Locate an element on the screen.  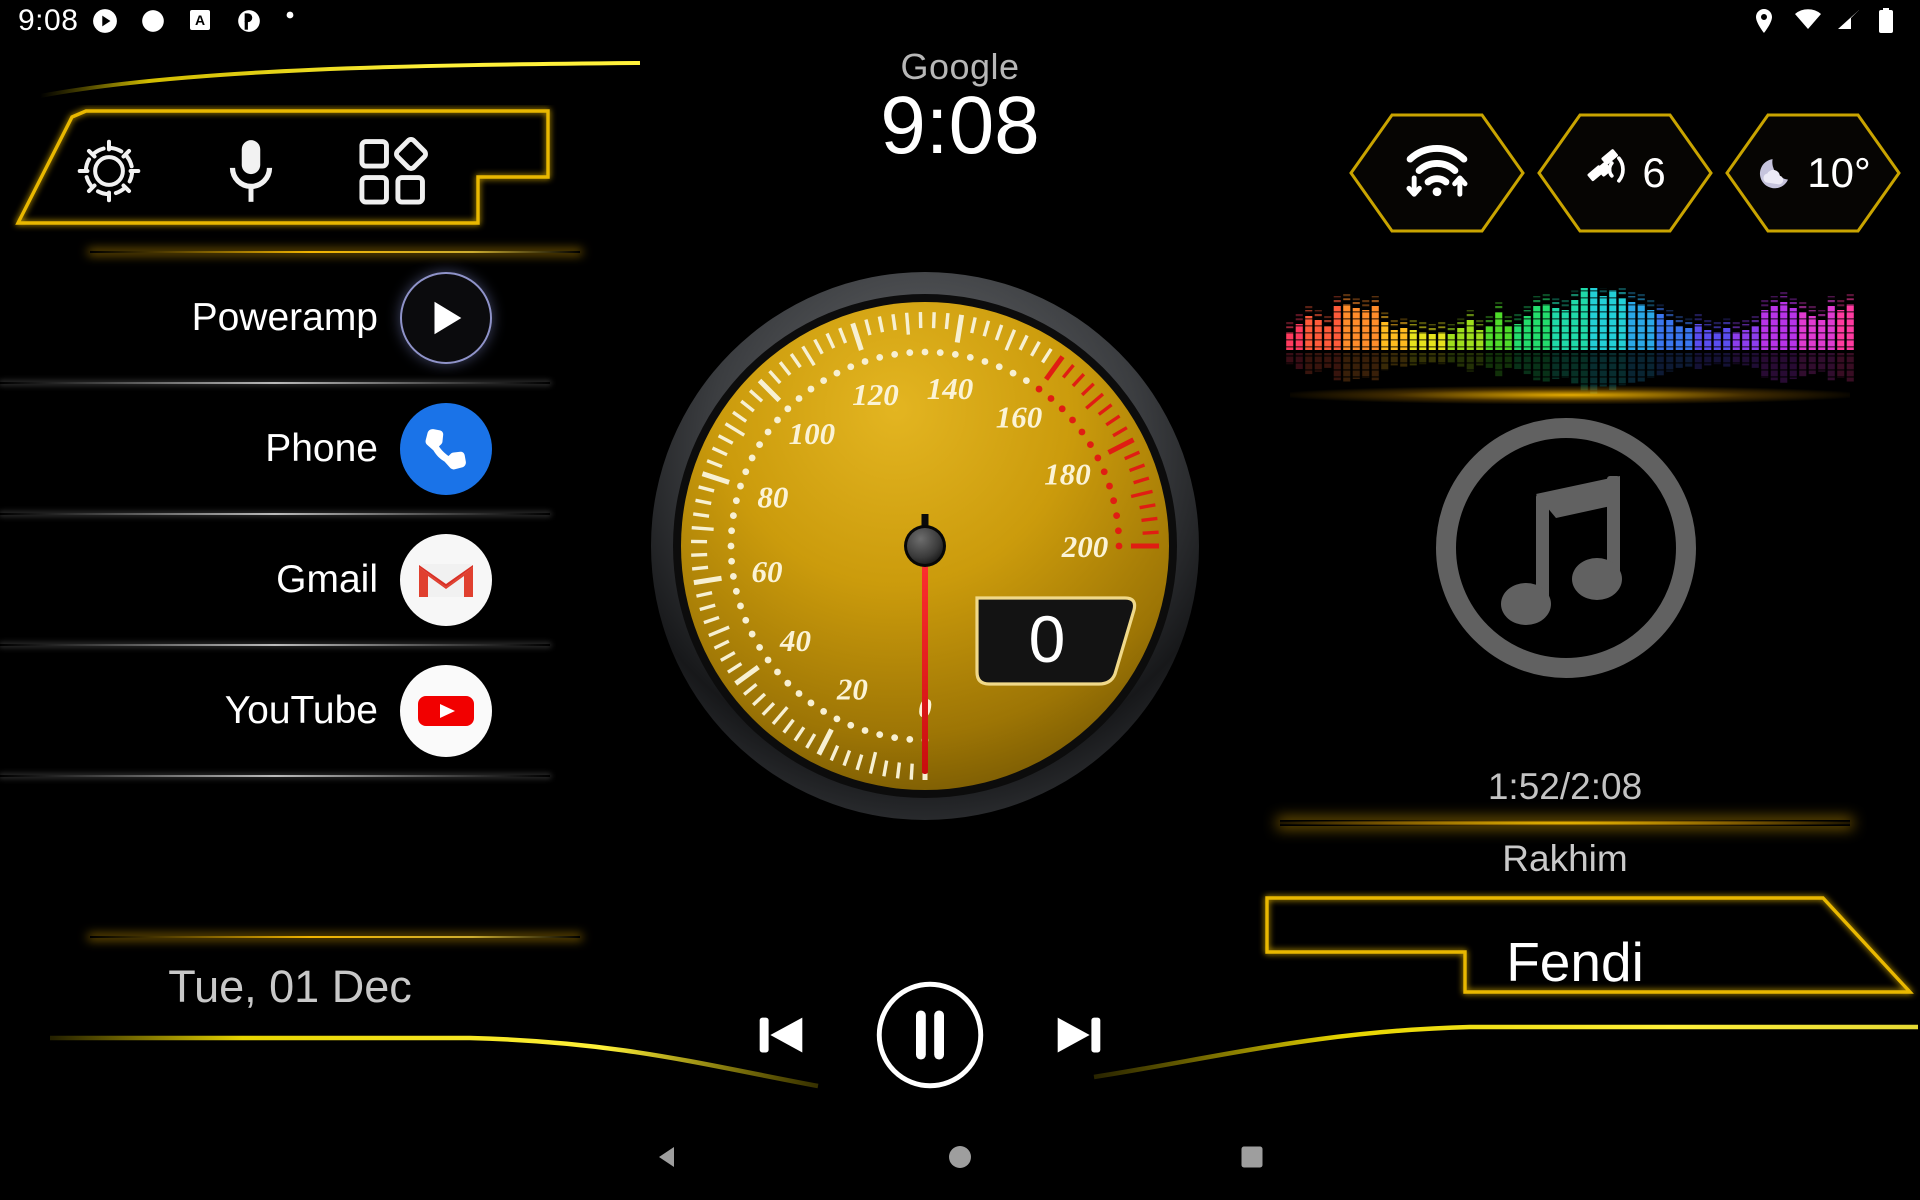
svg-text: A is located at coordinates (200, 20).